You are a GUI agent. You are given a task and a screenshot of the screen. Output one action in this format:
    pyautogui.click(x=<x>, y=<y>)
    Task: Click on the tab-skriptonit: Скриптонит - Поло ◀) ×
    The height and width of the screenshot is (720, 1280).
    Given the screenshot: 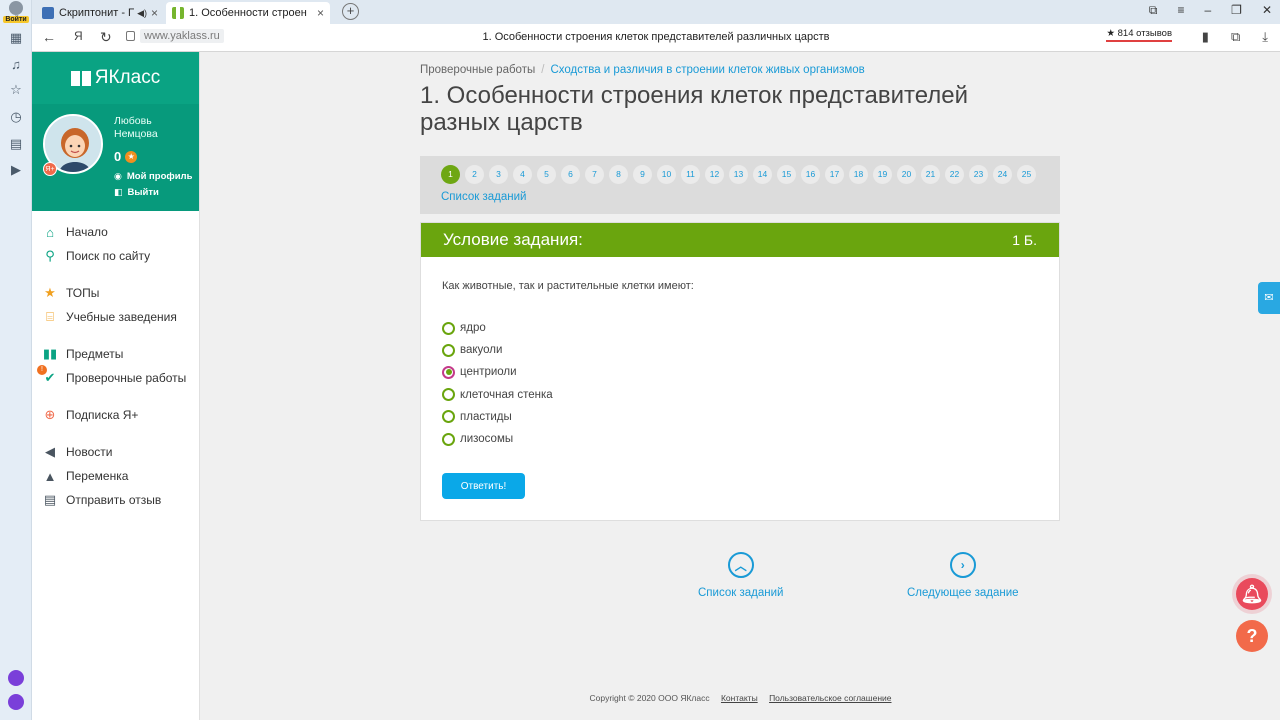 What is the action you would take?
    pyautogui.click(x=100, y=13)
    